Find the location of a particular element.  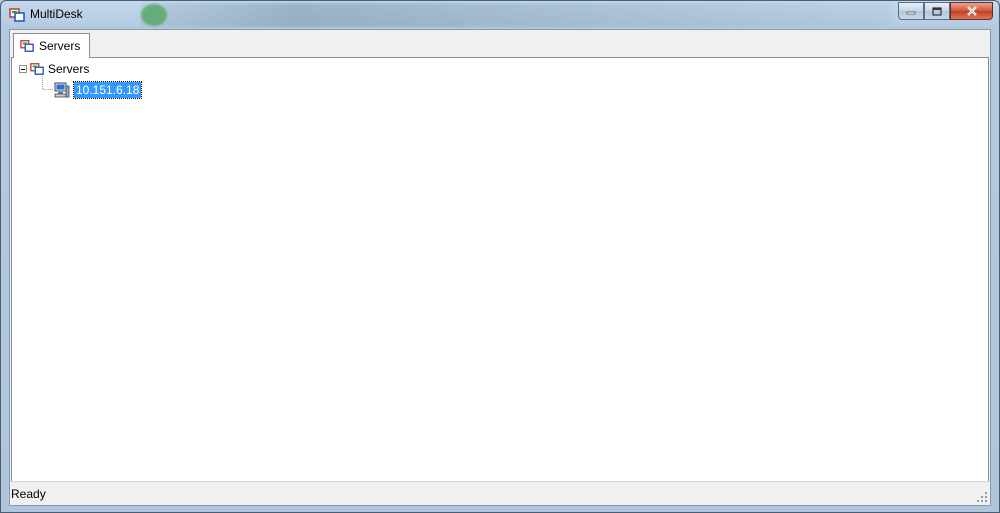

window-title: MultiDesk is located at coordinates (56, 14).